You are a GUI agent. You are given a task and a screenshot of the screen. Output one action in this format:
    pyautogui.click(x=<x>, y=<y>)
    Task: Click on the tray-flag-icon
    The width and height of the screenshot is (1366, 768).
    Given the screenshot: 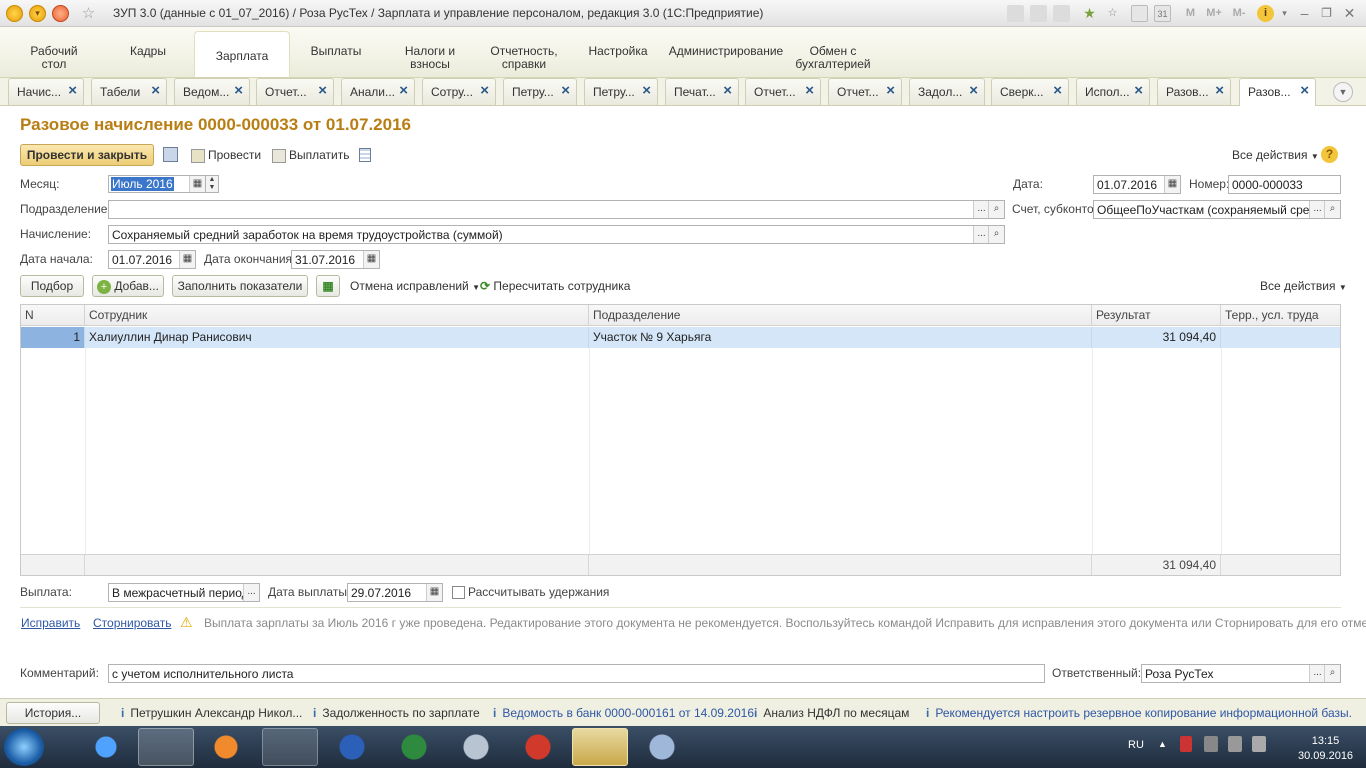 What is the action you would take?
    pyautogui.click(x=1259, y=744)
    